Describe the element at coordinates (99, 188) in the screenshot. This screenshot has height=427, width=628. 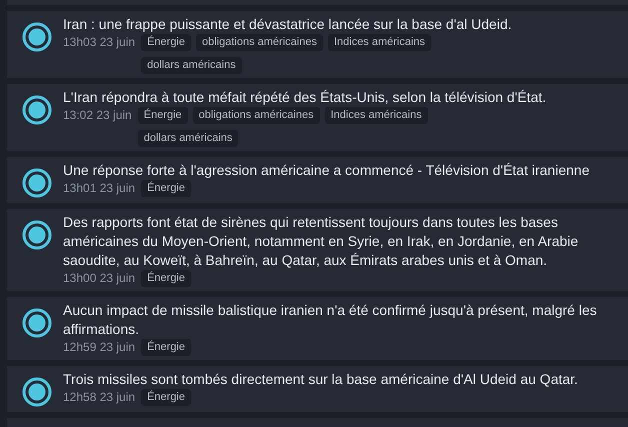
I see `news-time: 13h01 23 juin` at that location.